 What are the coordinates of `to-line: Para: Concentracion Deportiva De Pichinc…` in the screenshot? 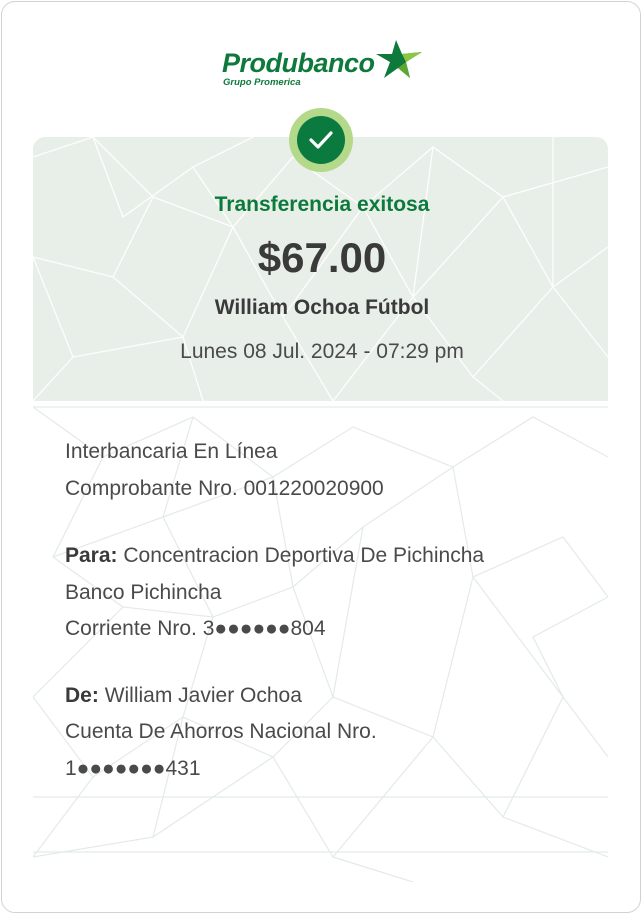 It's located at (274, 556).